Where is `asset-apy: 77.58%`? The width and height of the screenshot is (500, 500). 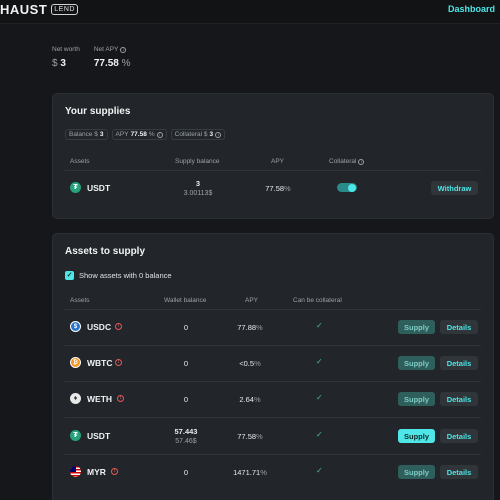 asset-apy: 77.58% is located at coordinates (250, 436).